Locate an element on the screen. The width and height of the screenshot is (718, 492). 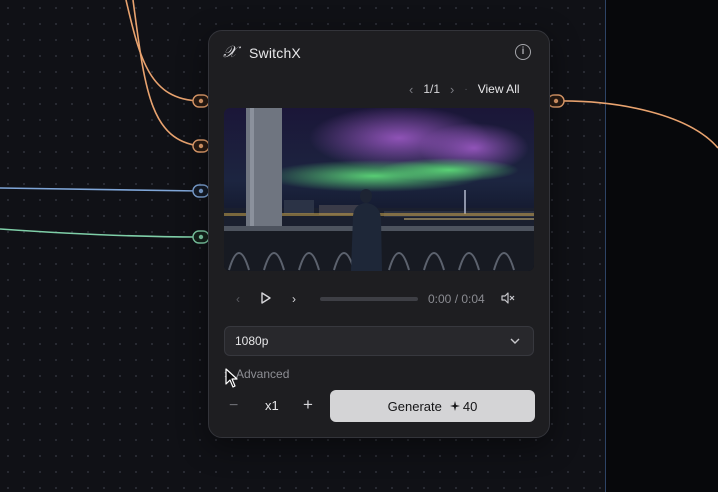
preview-image is located at coordinates (379, 189).